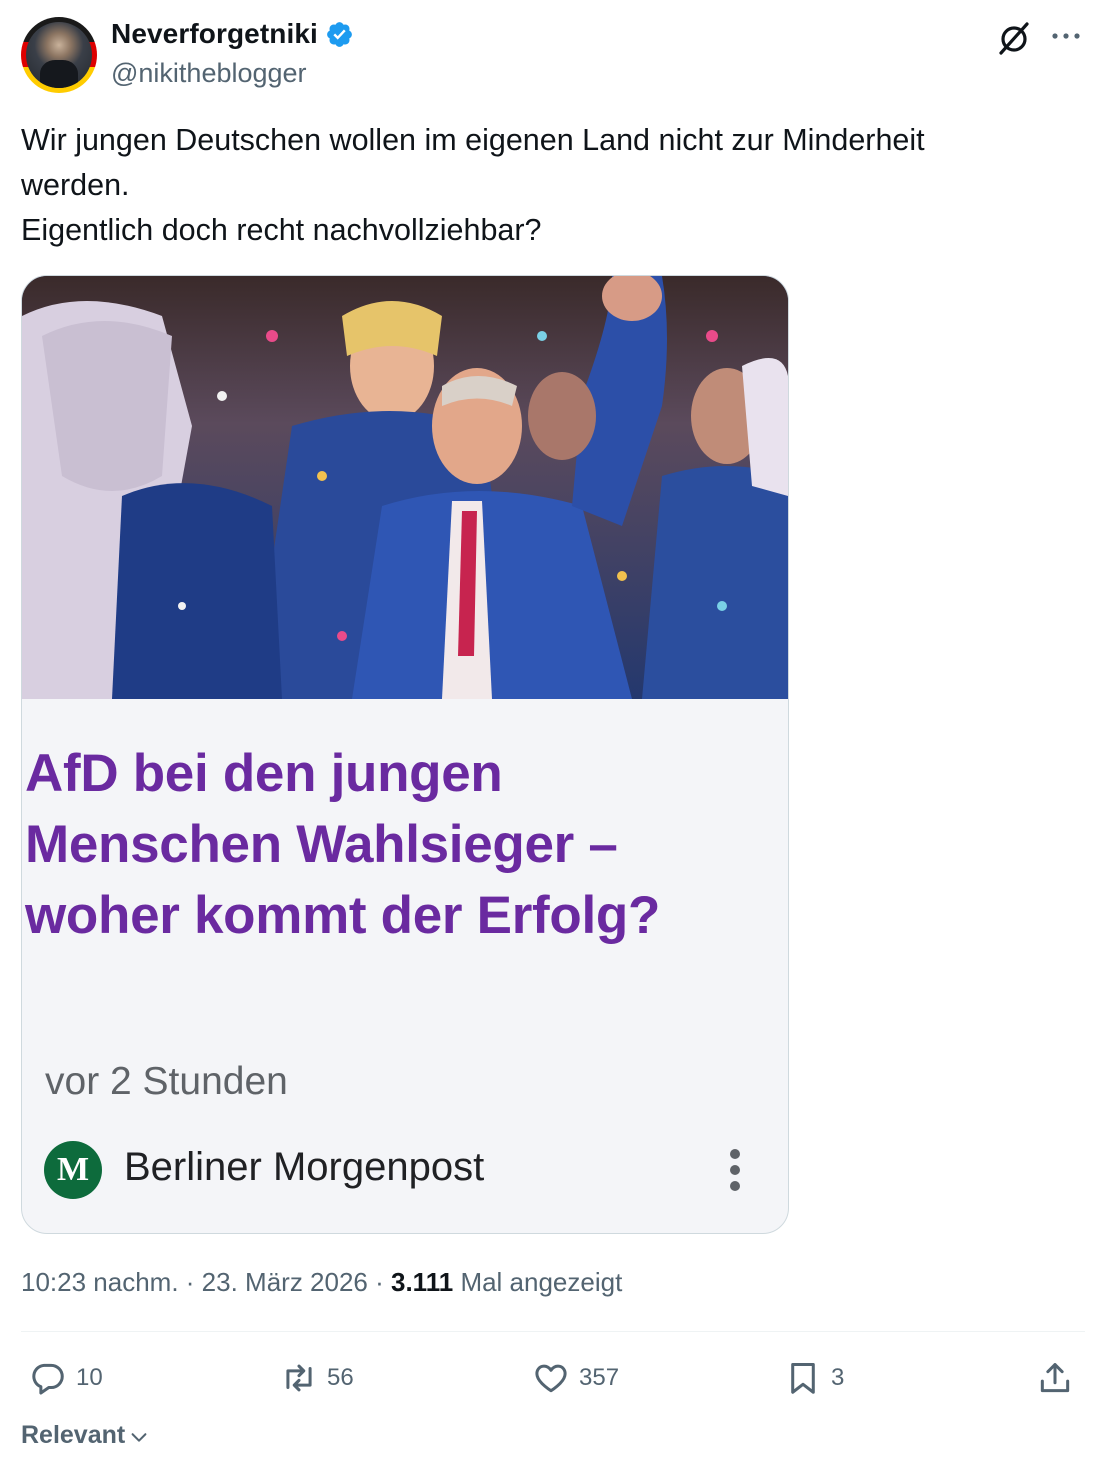 The image size is (1108, 1462). I want to click on reply-count: 10, so click(89, 1377).